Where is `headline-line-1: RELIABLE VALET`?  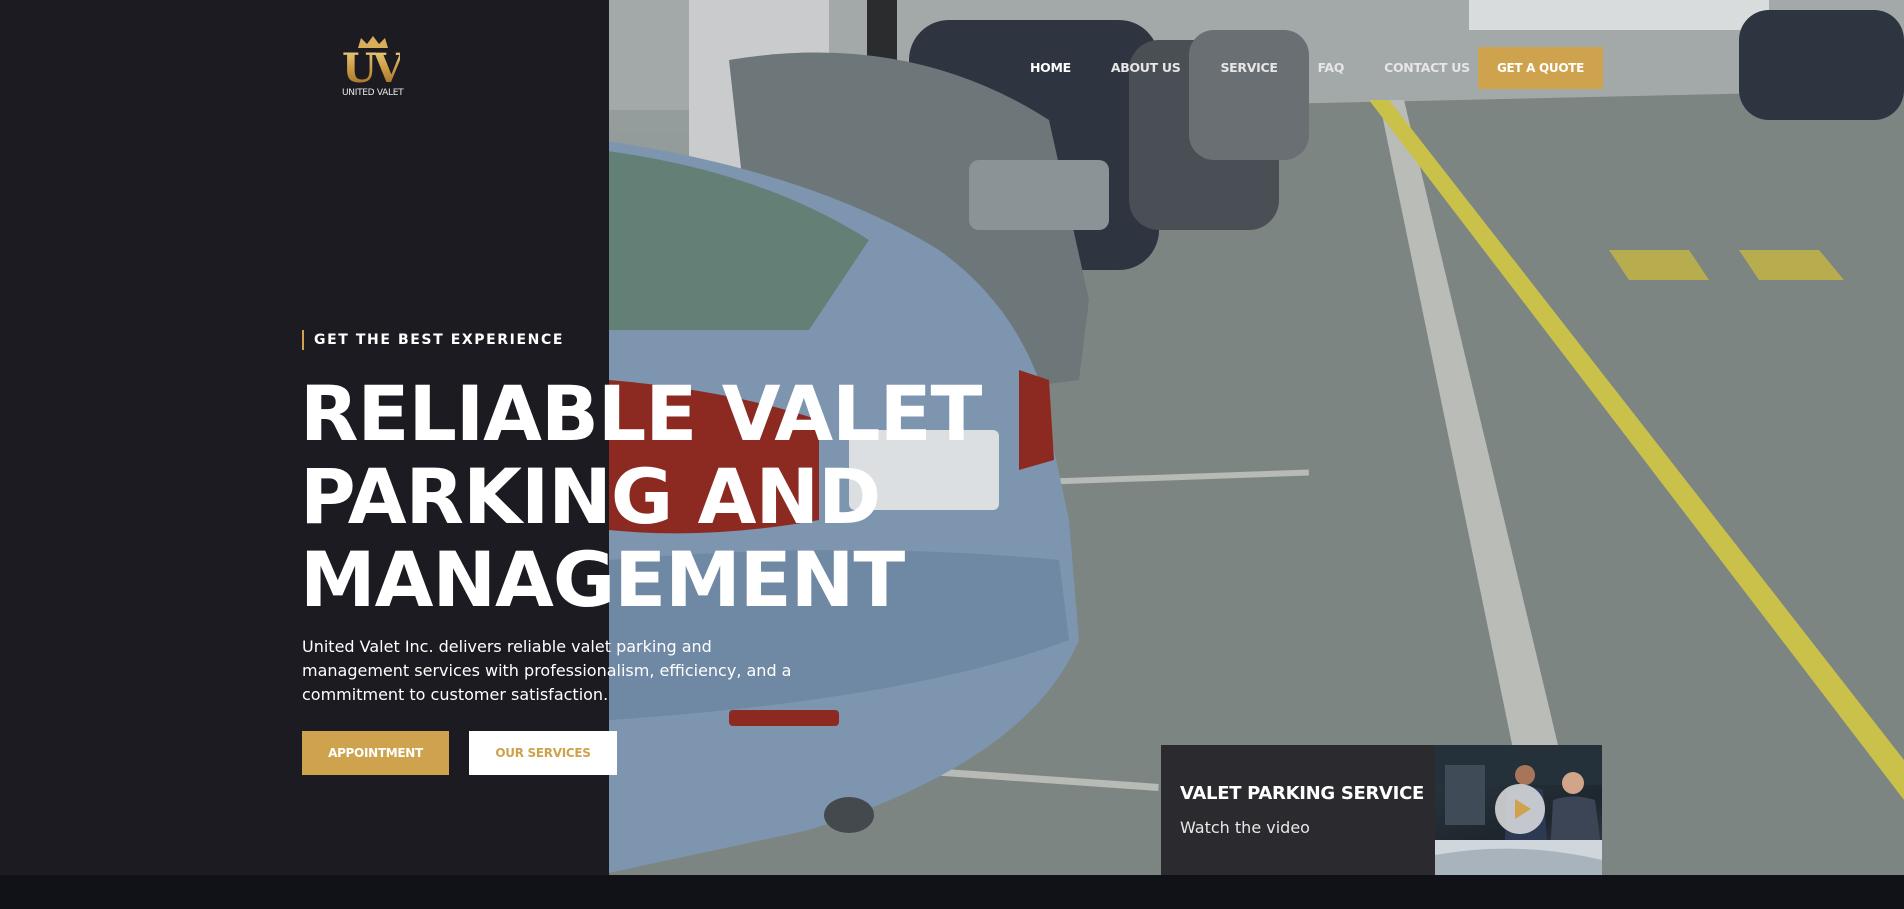 headline-line-1: RELIABLE VALET is located at coordinates (641, 413).